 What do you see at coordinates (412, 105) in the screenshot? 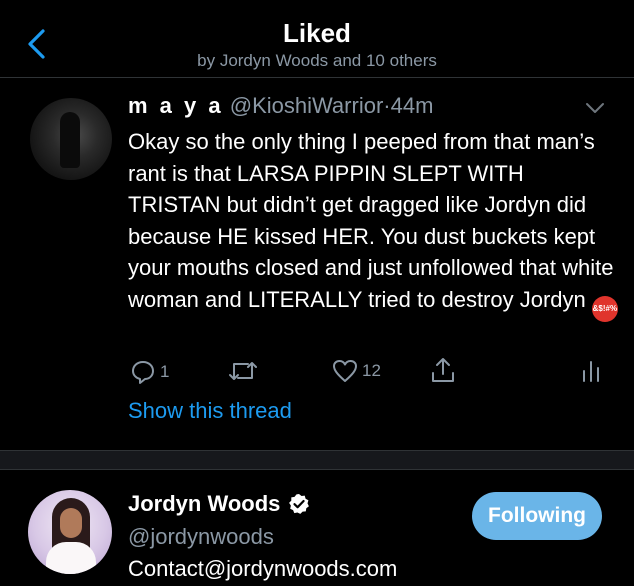
I see `tweet-timestamp: 44m` at bounding box center [412, 105].